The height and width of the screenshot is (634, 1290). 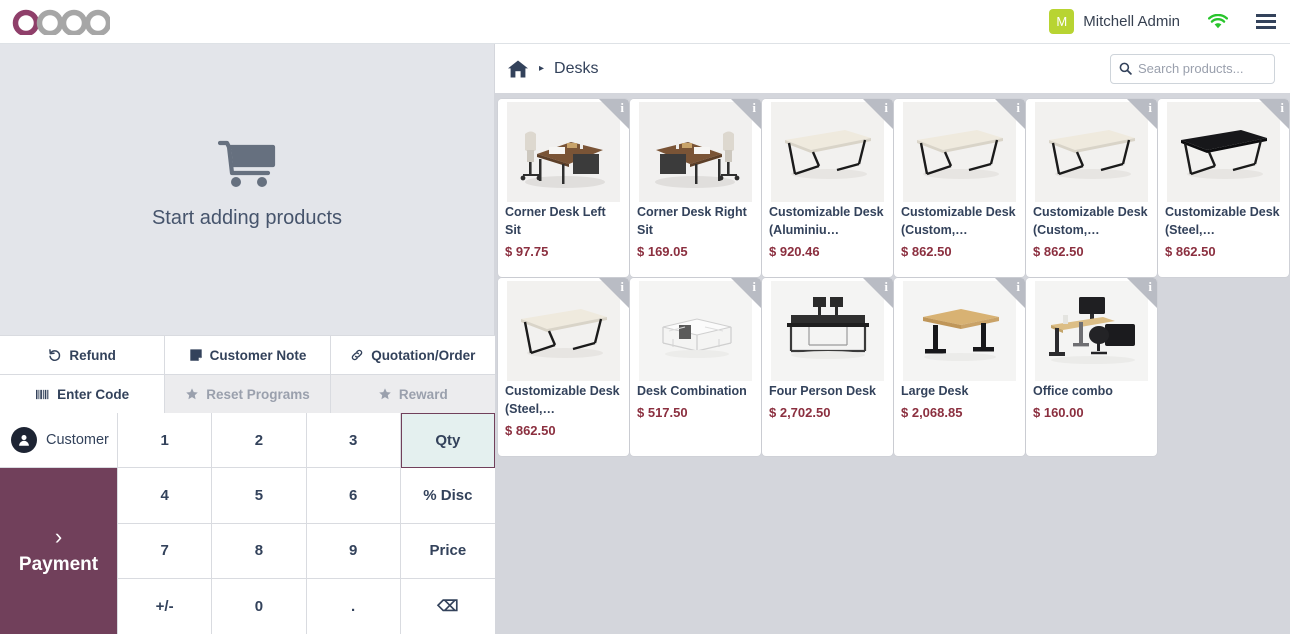 I want to click on product-price: $ 862.50, so click(x=1190, y=251).